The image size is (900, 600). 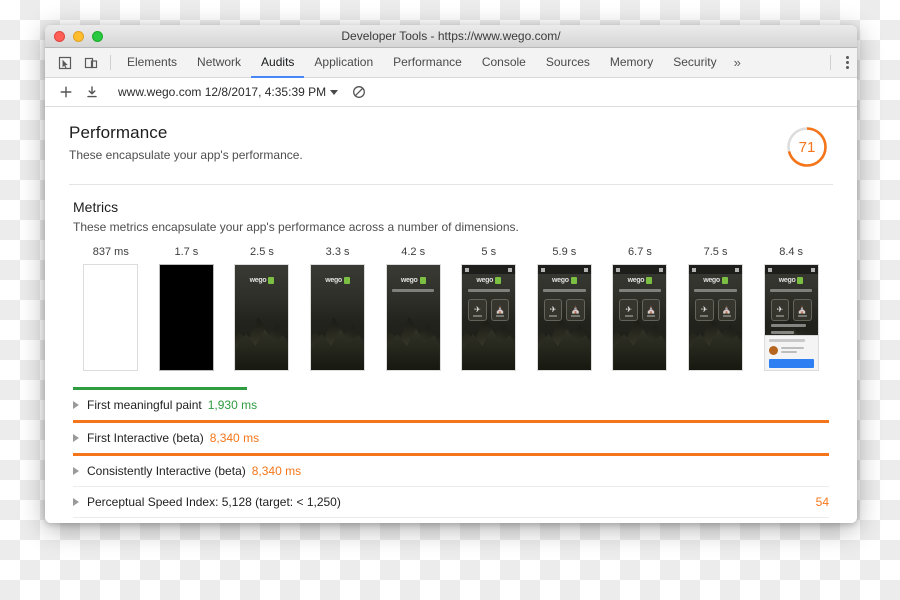 What do you see at coordinates (451, 92) in the screenshot?
I see `audit-toolbar: www.wego.com 12/8/2017, 4:35:39 PM` at bounding box center [451, 92].